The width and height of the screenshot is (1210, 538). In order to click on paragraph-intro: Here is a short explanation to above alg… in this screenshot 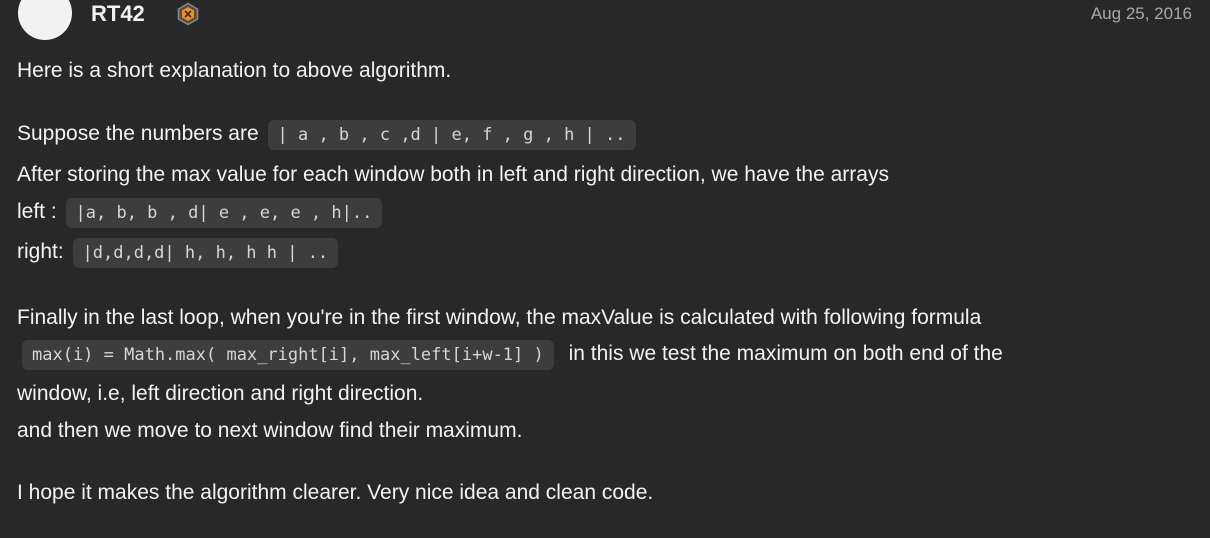, I will do `click(234, 70)`.